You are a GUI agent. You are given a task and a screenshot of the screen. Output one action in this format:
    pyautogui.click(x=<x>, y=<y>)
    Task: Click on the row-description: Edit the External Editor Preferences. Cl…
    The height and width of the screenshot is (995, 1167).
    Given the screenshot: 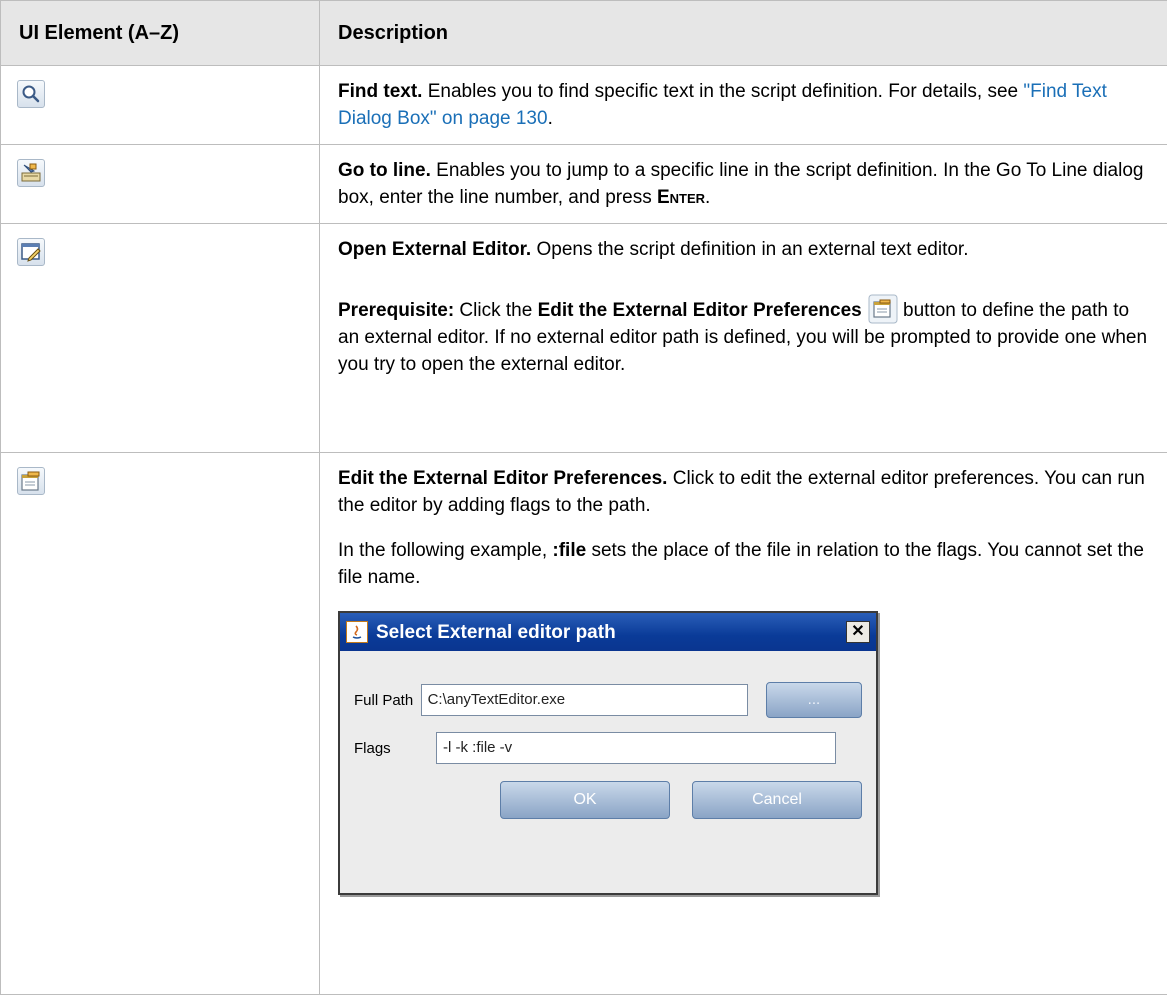 What is the action you would take?
    pyautogui.click(x=743, y=492)
    